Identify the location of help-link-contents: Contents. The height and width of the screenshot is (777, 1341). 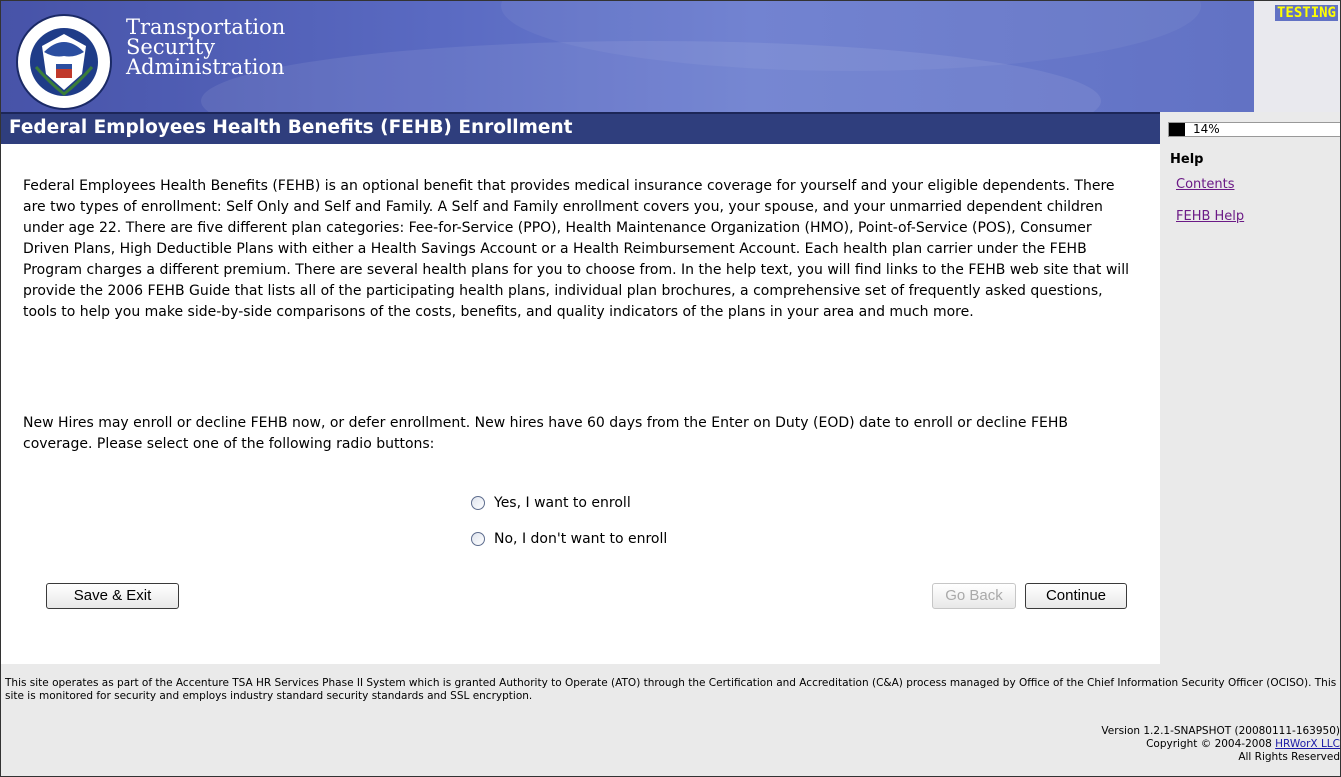
(1205, 184).